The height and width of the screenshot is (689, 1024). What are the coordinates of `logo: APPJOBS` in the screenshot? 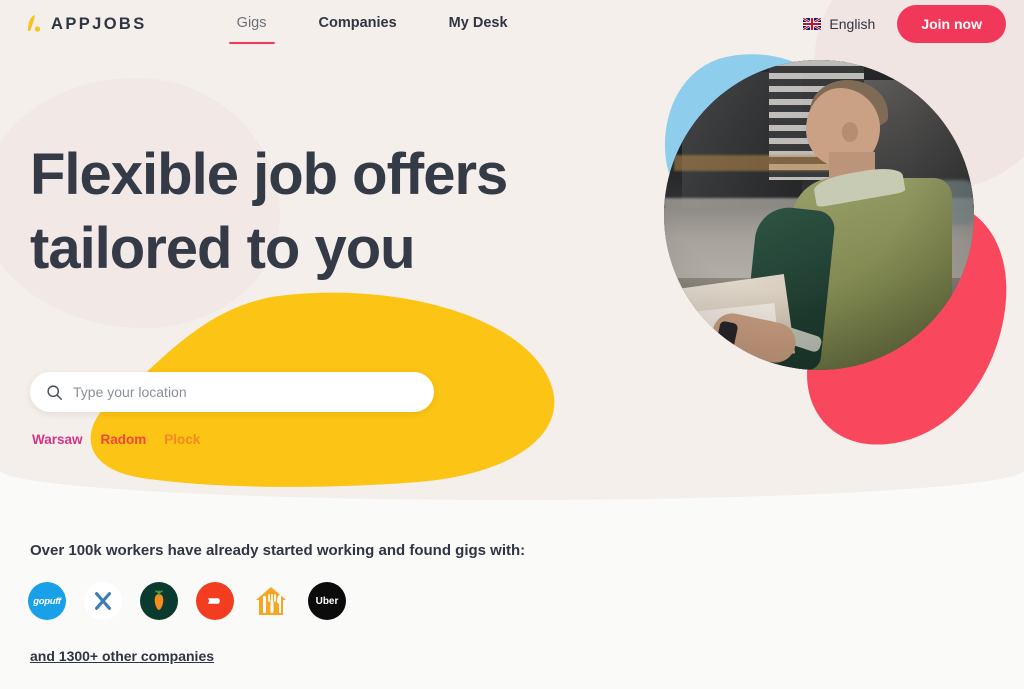 It's located at (84, 24).